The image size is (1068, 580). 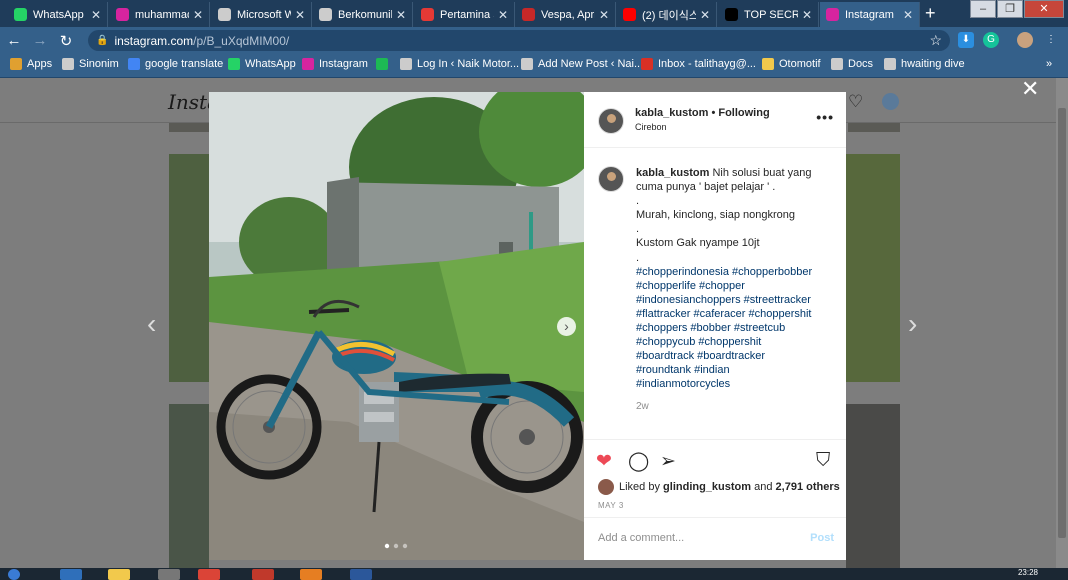 What do you see at coordinates (14, 40) in the screenshot?
I see `back-icon: ←` at bounding box center [14, 40].